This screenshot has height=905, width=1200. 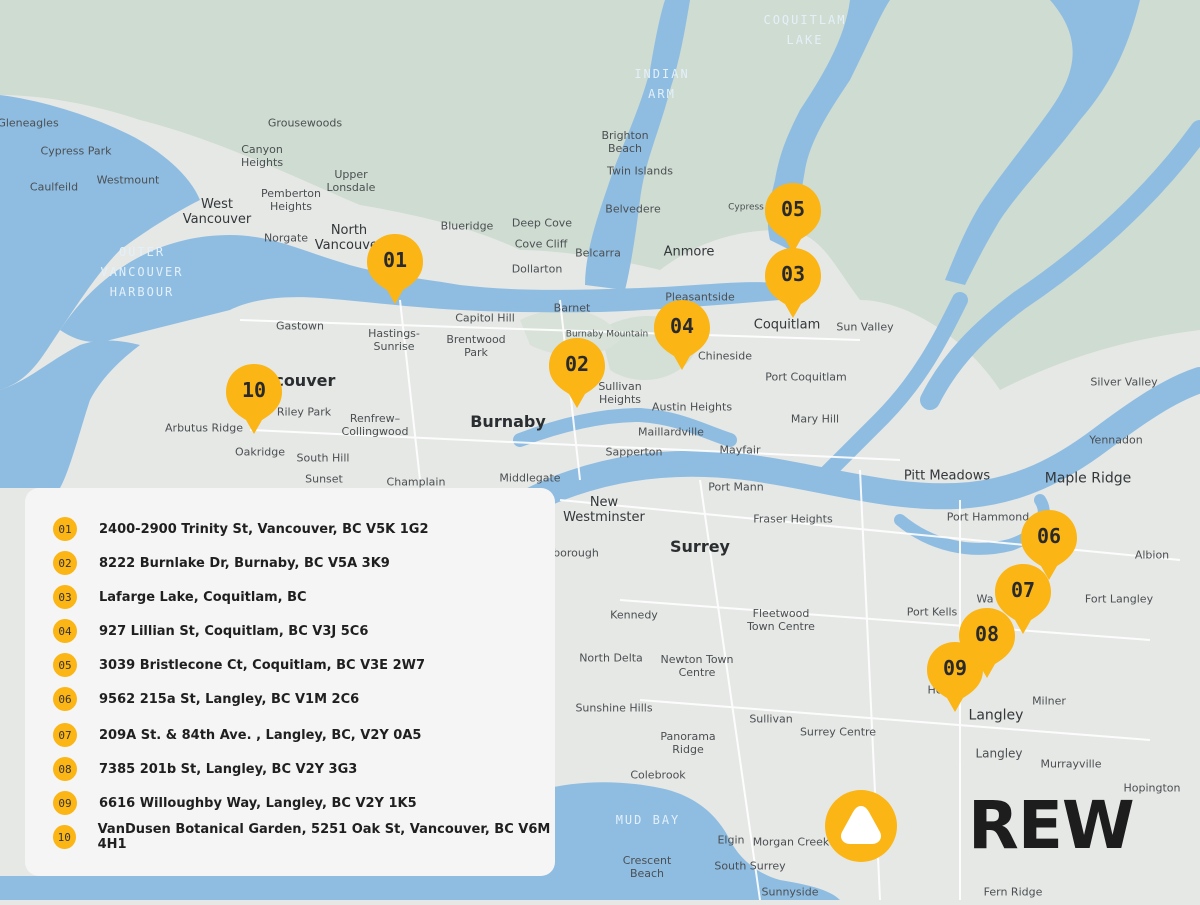 What do you see at coordinates (142, 272) in the screenshot?
I see `water-label: OUTER VANCOUVER HARBOUR` at bounding box center [142, 272].